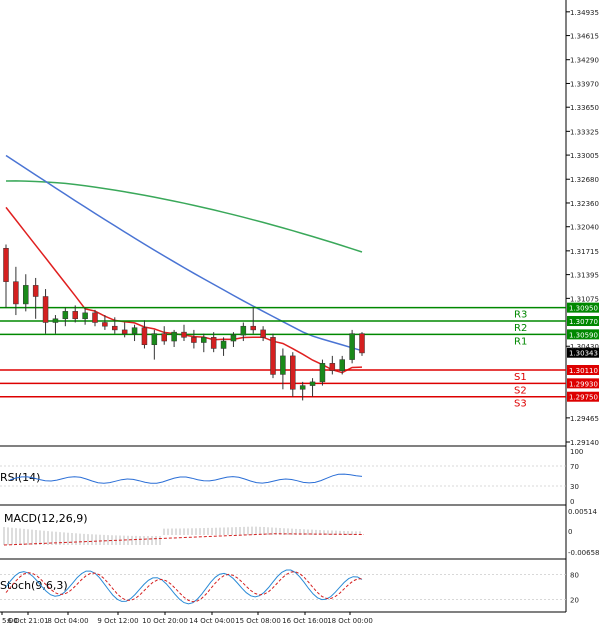  What do you see at coordinates (584, 299) in the screenshot?
I see `price-tick-label: 1.31075` at bounding box center [584, 299].